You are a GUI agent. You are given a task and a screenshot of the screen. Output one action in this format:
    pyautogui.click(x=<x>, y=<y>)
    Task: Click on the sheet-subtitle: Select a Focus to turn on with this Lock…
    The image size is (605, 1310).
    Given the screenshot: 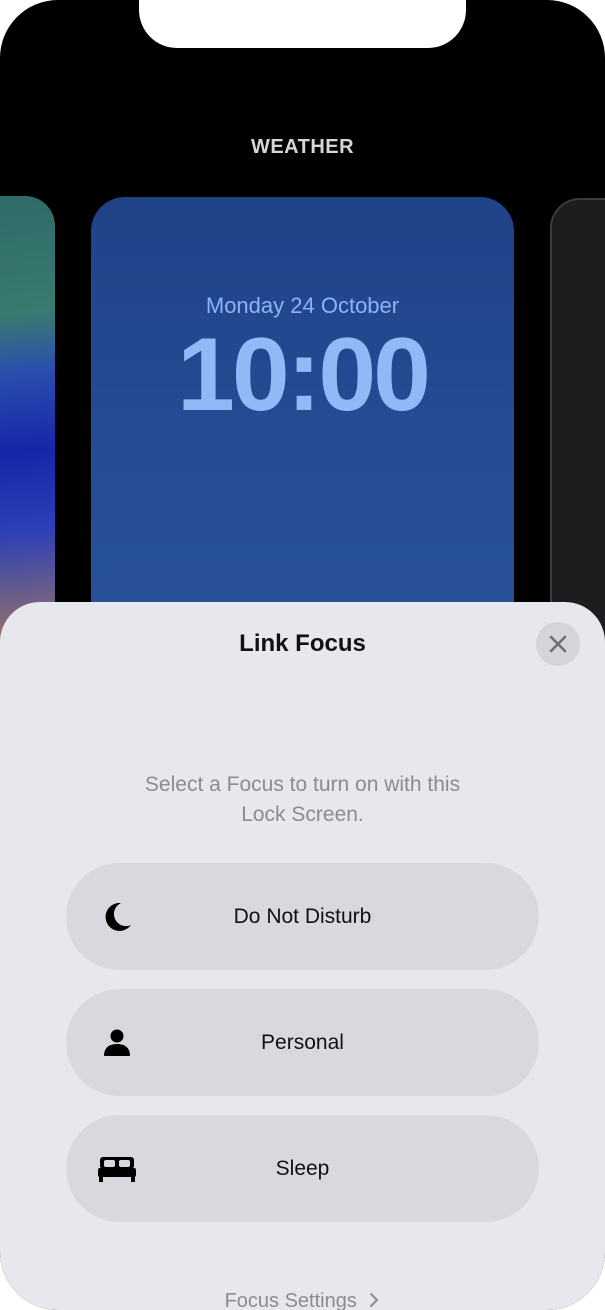 What is the action you would take?
    pyautogui.click(x=302, y=799)
    